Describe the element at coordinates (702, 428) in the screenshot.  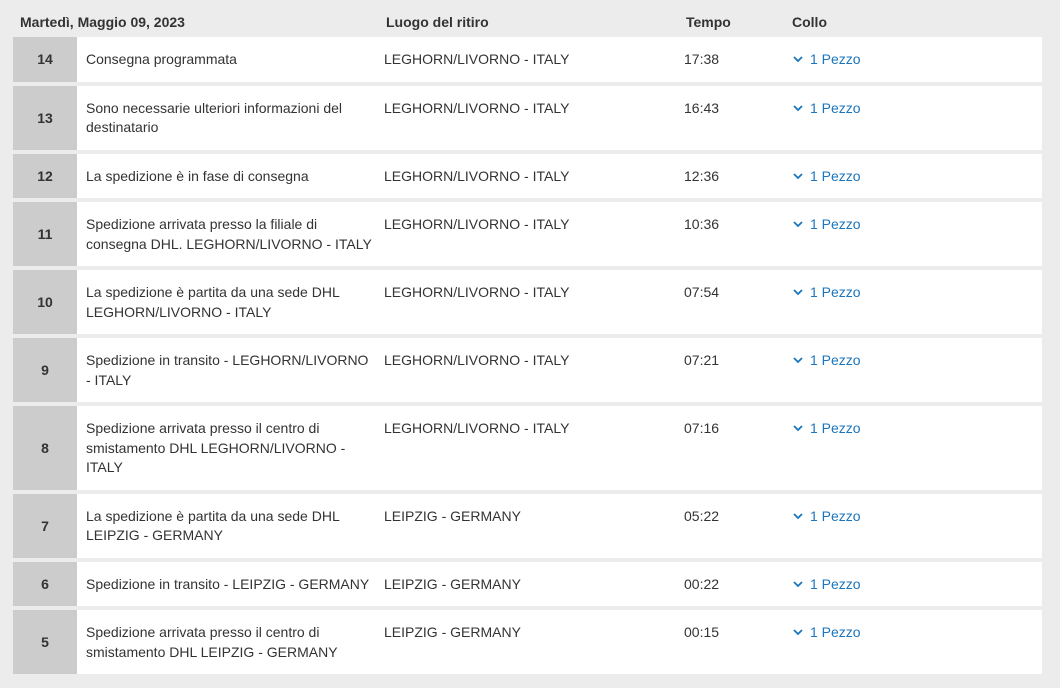
I see `event-time: 07:16` at that location.